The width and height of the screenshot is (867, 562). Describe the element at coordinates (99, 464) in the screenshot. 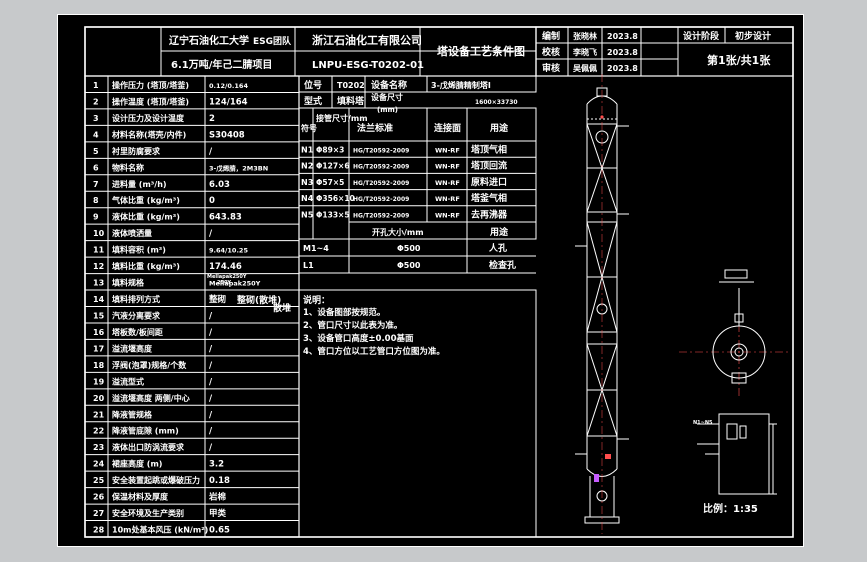

I see `param-number: 24` at that location.